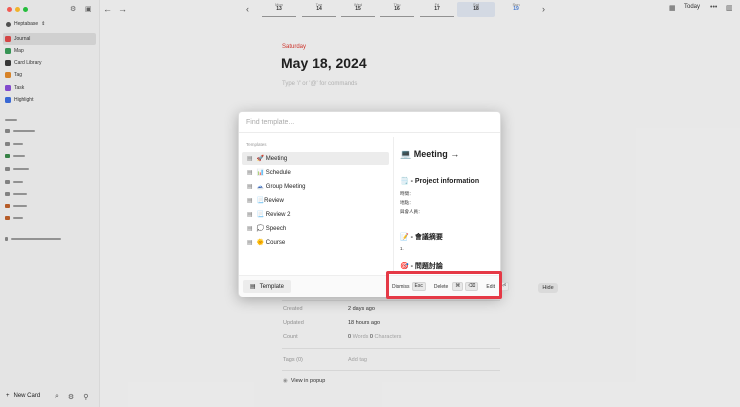  What do you see at coordinates (315, 158) in the screenshot?
I see `template-item-meeting: ▤ 🚀 Meeting` at bounding box center [315, 158].